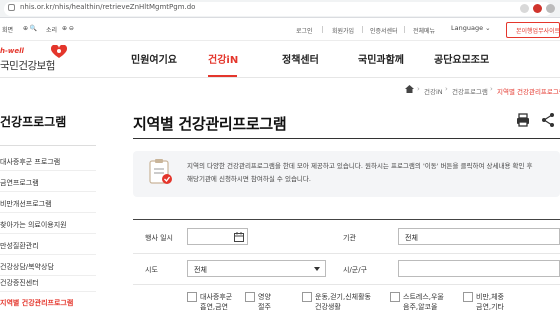 Image resolution: width=560 pixels, height=312 pixels. What do you see at coordinates (524, 8) in the screenshot?
I see `extension-icon` at bounding box center [524, 8].